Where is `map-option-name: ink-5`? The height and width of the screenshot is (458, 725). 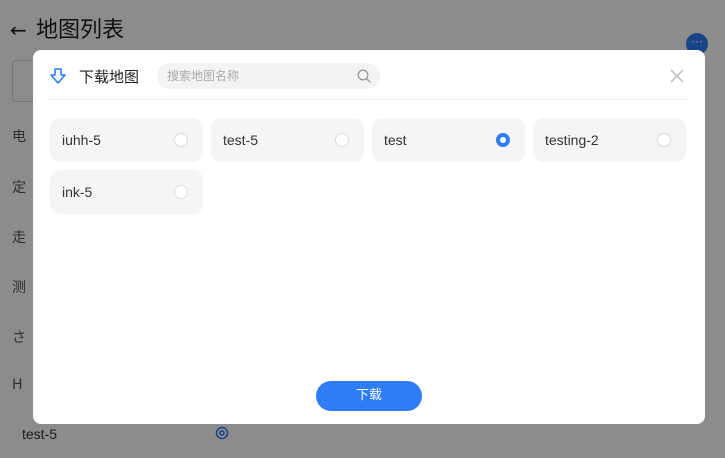 map-option-name: ink-5 is located at coordinates (77, 192).